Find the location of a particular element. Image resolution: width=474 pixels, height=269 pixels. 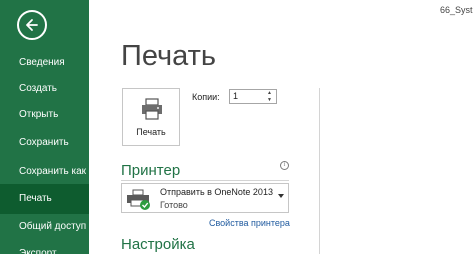

window-file-name: 66_Syst is located at coordinates (456, 10).